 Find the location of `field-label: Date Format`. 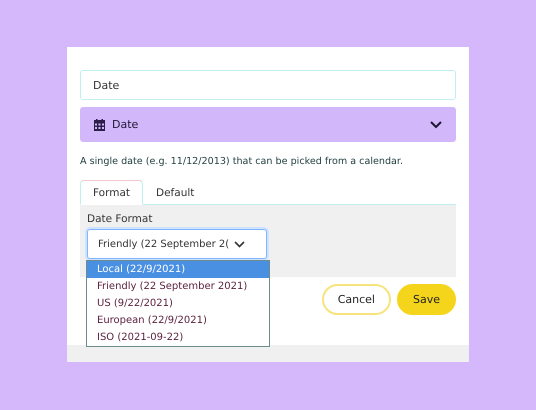

field-label: Date Format is located at coordinates (119, 219).